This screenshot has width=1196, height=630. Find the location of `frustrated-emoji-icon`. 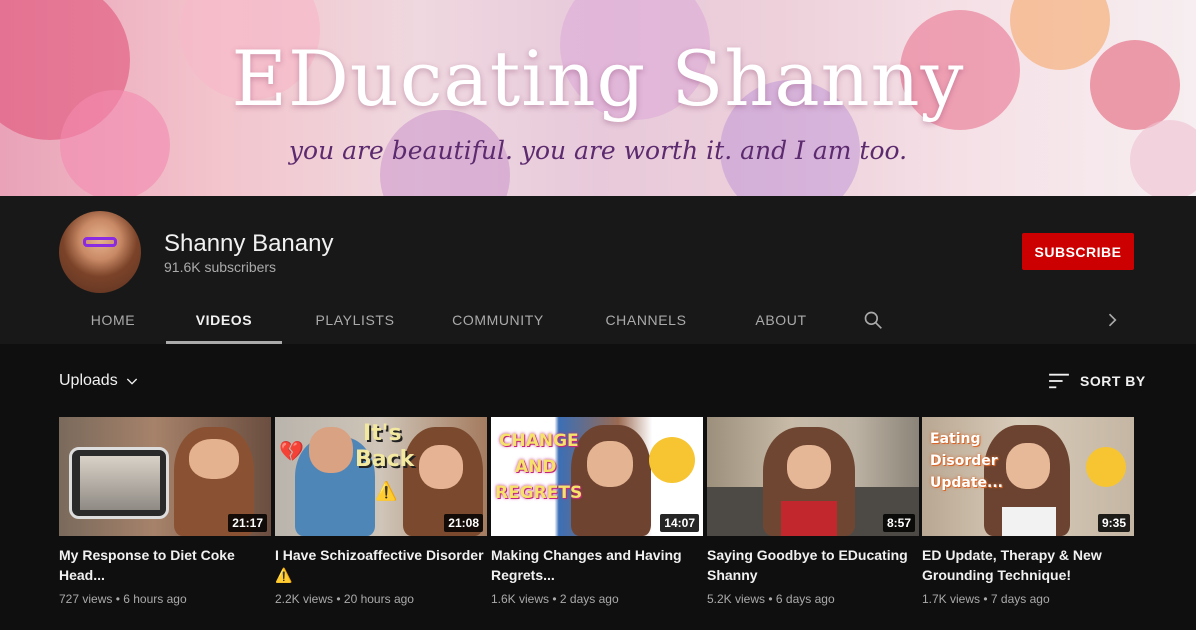

frustrated-emoji-icon is located at coordinates (672, 460).